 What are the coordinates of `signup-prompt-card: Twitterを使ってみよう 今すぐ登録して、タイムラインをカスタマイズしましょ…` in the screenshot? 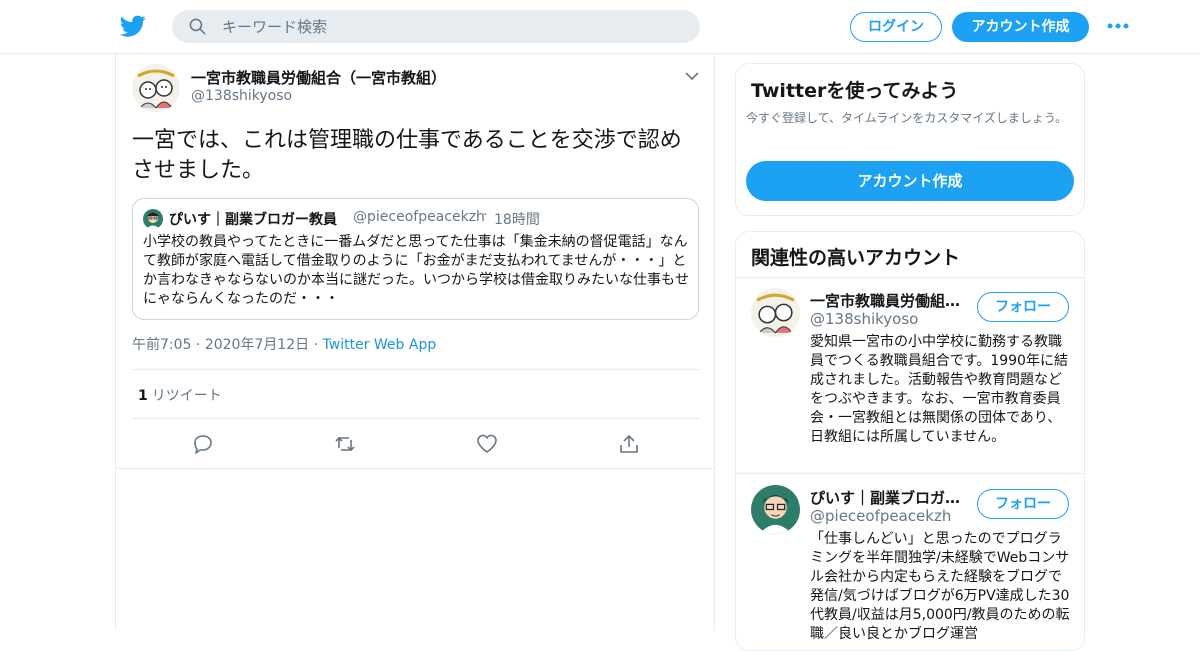 It's located at (910, 139).